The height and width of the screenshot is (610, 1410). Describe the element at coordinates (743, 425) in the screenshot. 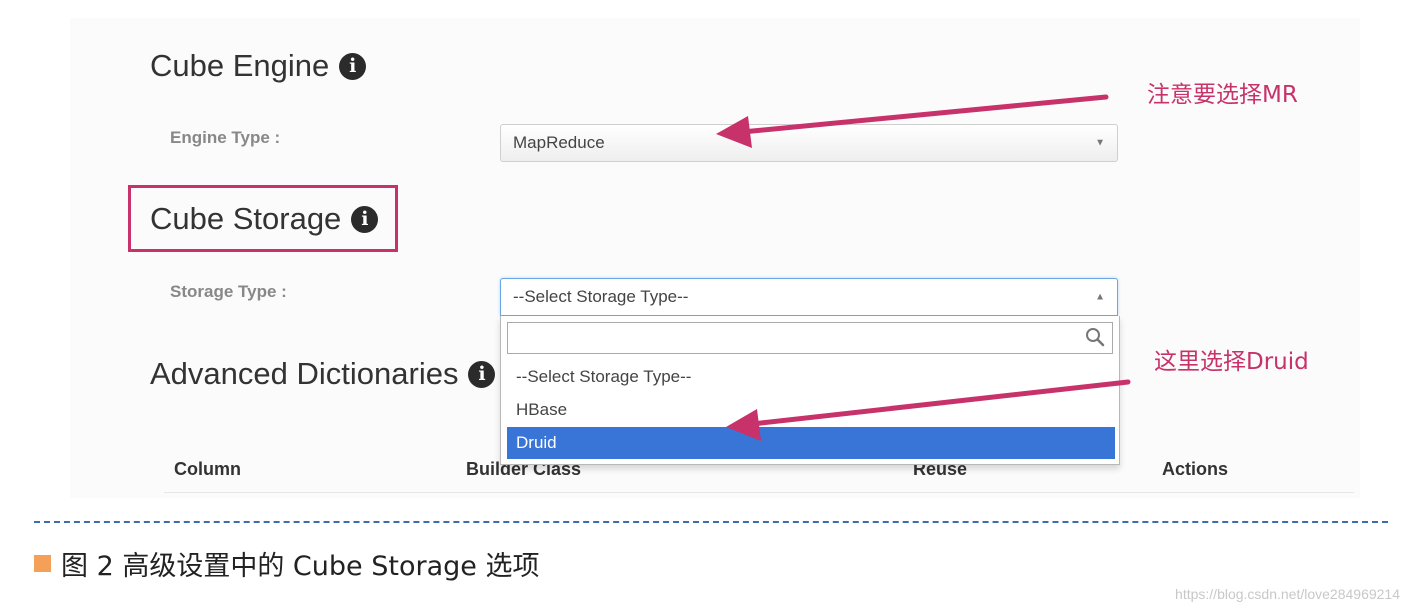

I see `storage-arrow-head-icon` at that location.